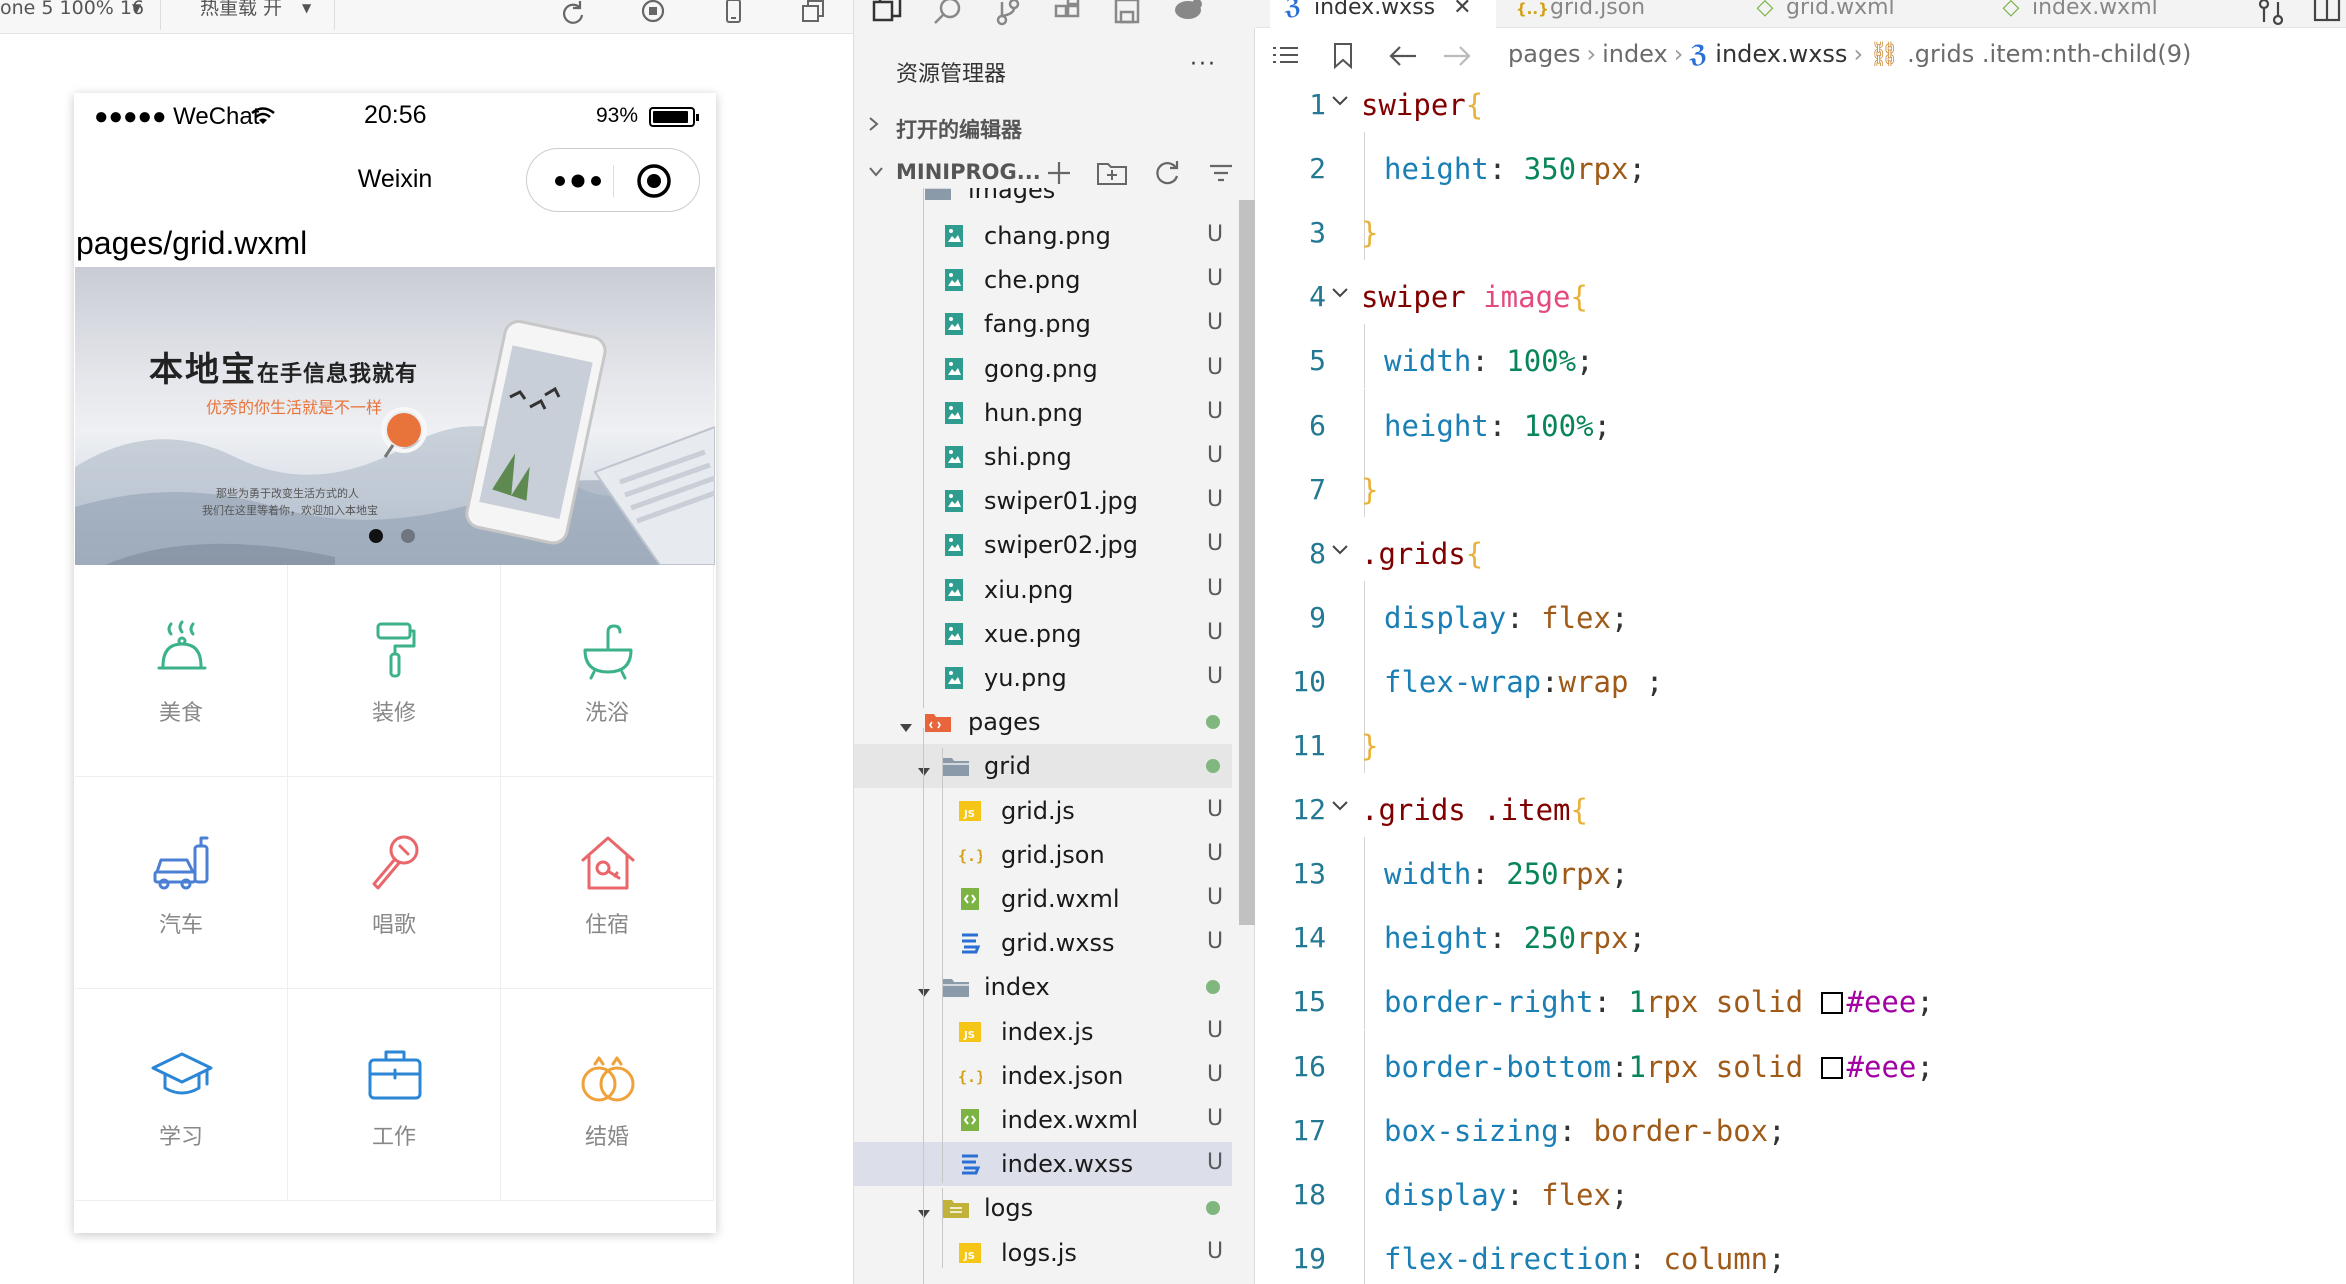 This screenshot has width=2346, height=1284. Describe the element at coordinates (1801, 1252) in the screenshot. I see `code-line: 19 flex-direction: column;` at that location.